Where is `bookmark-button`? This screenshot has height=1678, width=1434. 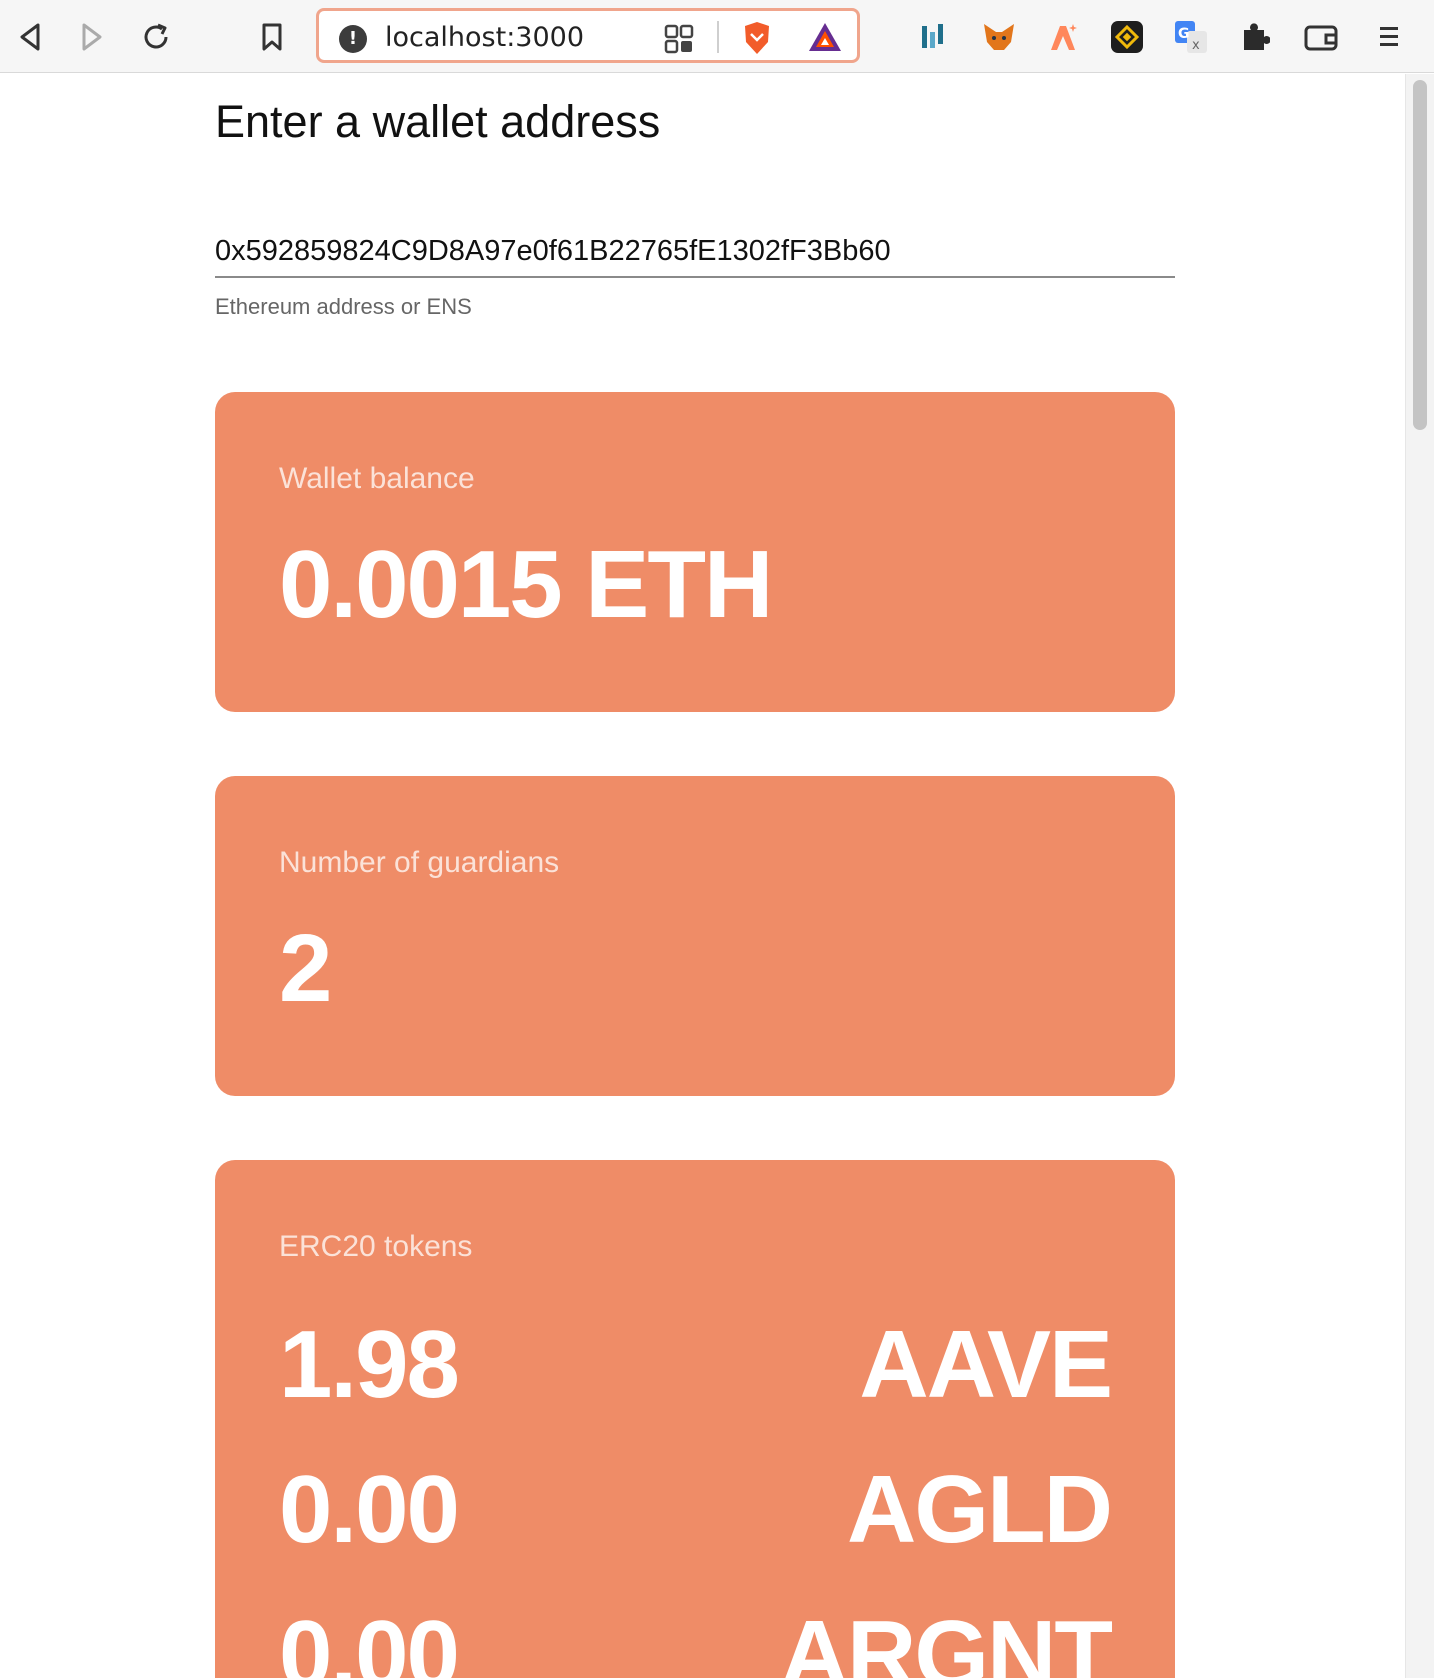 bookmark-button is located at coordinates (272, 37).